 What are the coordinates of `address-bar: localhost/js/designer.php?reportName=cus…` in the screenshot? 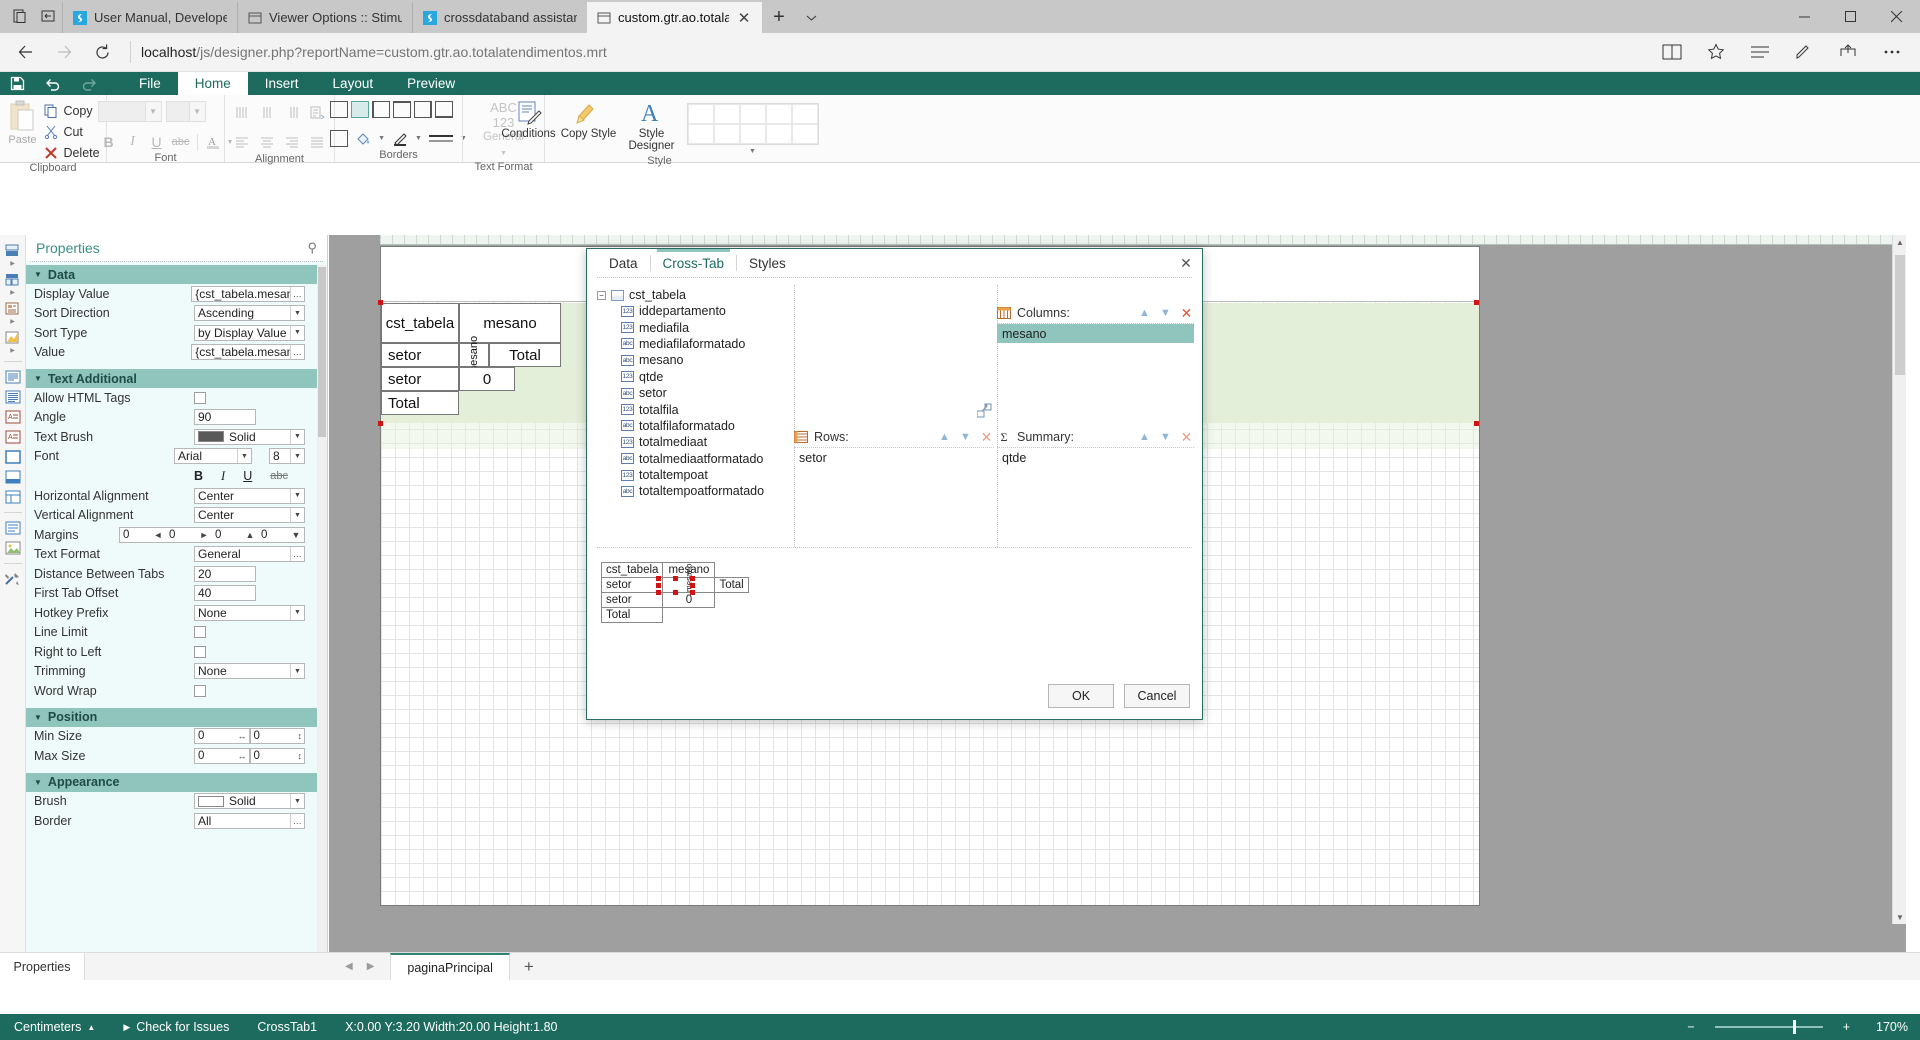 It's located at (895, 52).